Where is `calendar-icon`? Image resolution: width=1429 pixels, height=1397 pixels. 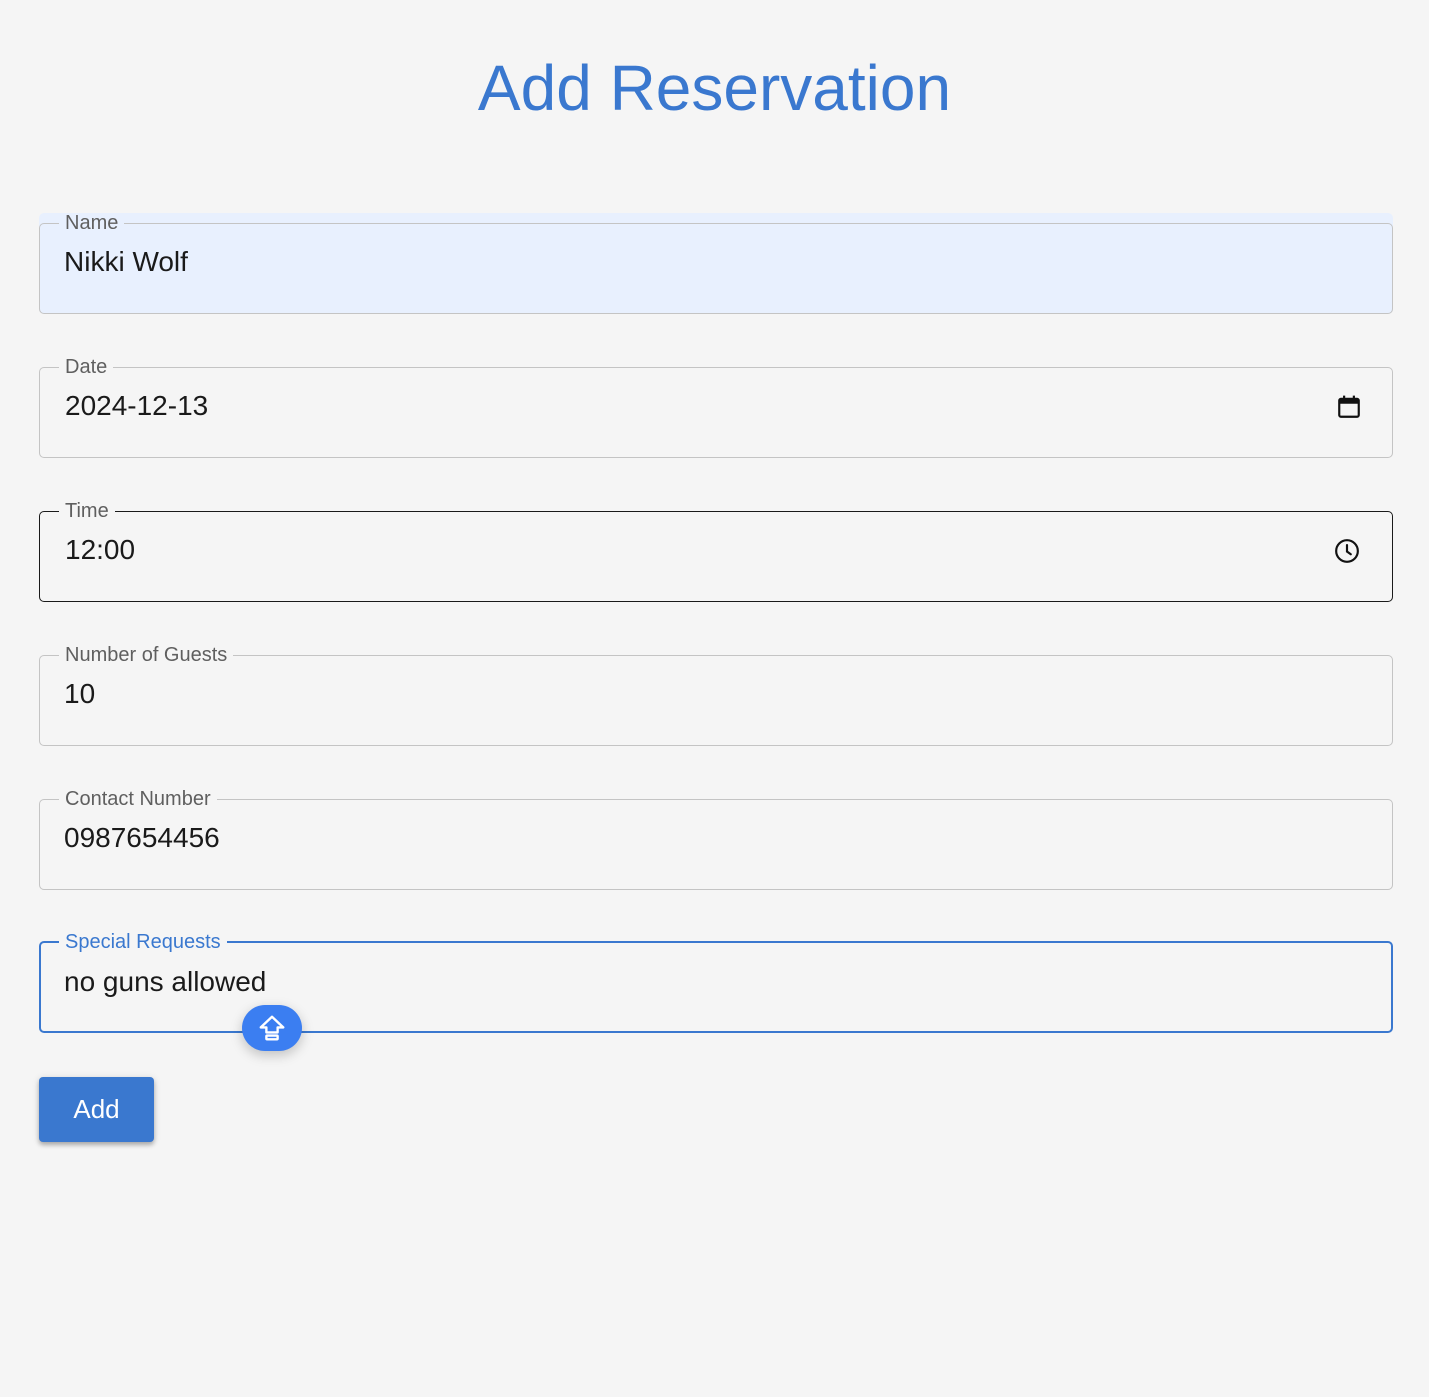
calendar-icon is located at coordinates (1349, 407).